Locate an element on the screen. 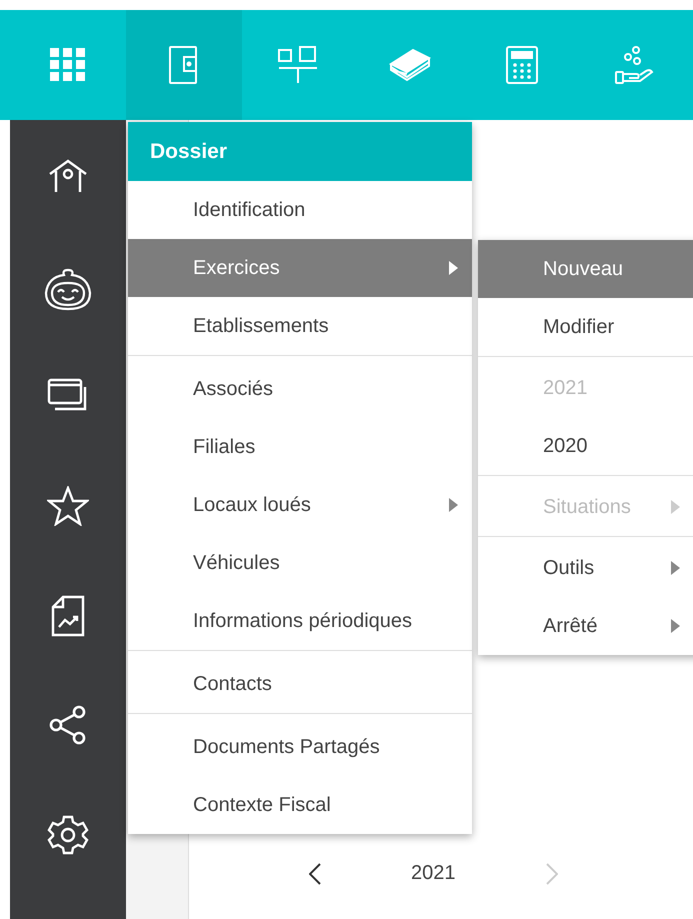  apps-grid-icon is located at coordinates (68, 65).